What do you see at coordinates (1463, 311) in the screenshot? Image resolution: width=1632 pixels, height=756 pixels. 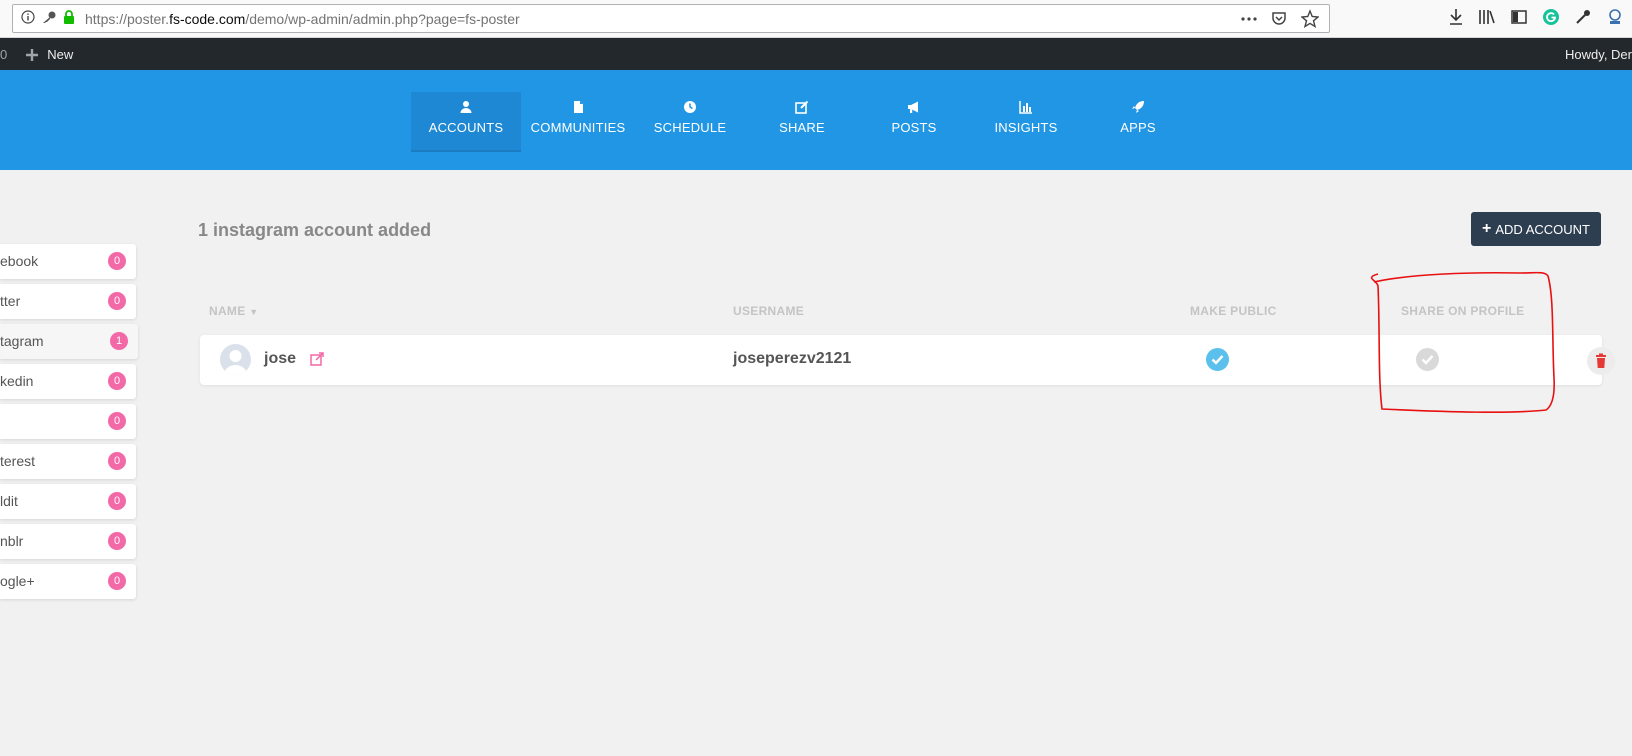 I see `column-header-share-on-profile: SHARE ON PROFILE` at bounding box center [1463, 311].